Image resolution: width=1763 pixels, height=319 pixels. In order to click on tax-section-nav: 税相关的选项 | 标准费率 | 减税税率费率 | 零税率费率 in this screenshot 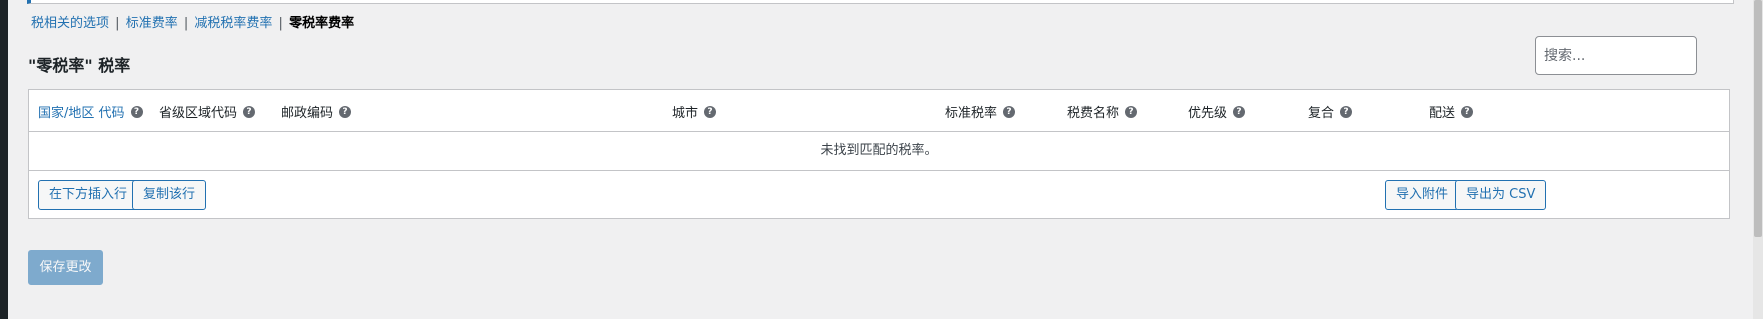, I will do `click(192, 24)`.